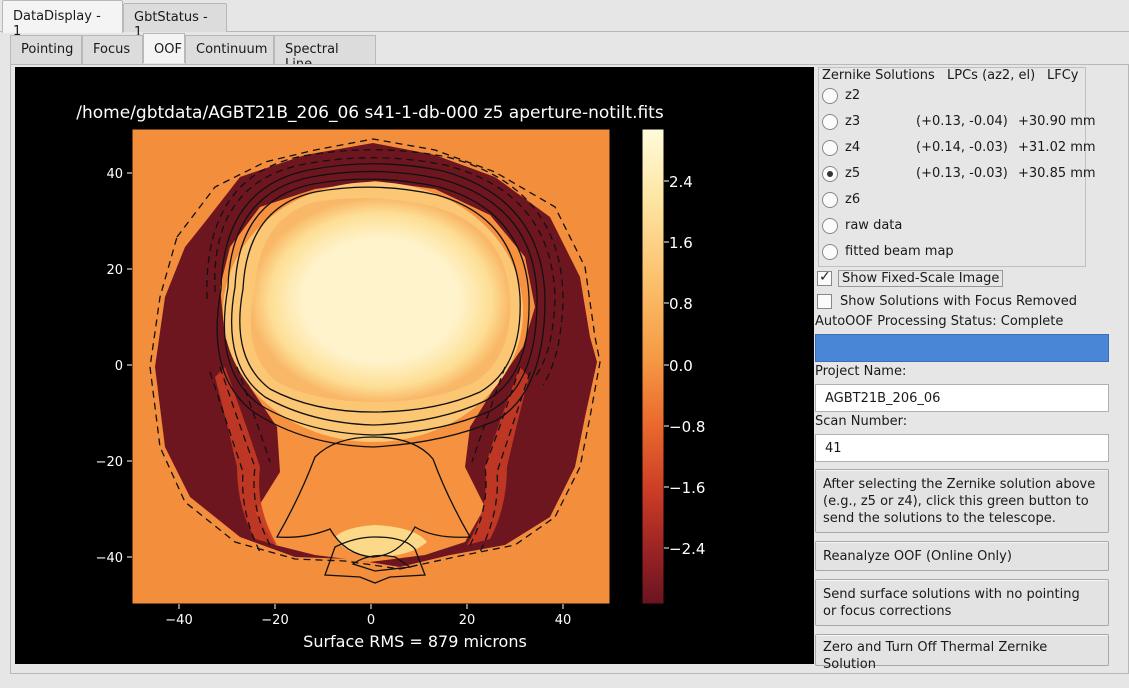 The height and width of the screenshot is (688, 1129). Describe the element at coordinates (274, 620) in the screenshot. I see `x-tick-label: −20` at that location.